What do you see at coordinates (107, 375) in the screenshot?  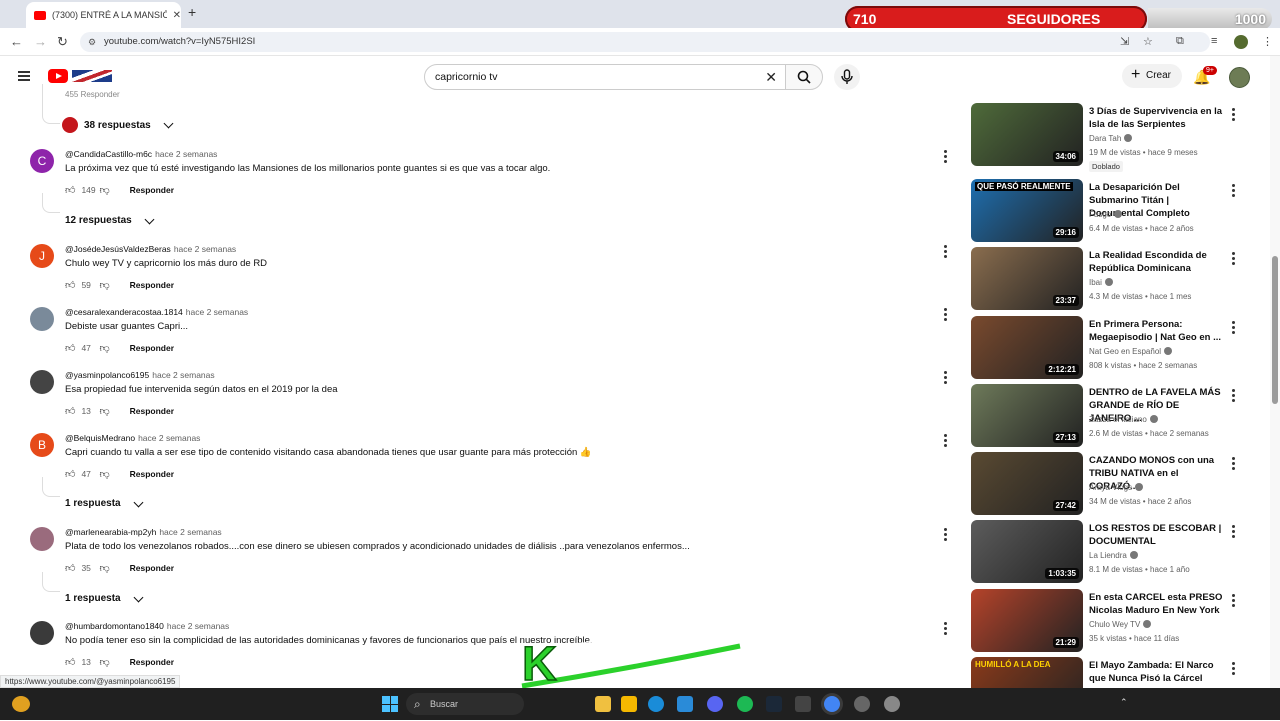 I see `comment-author: @yasminpolanco6195` at bounding box center [107, 375].